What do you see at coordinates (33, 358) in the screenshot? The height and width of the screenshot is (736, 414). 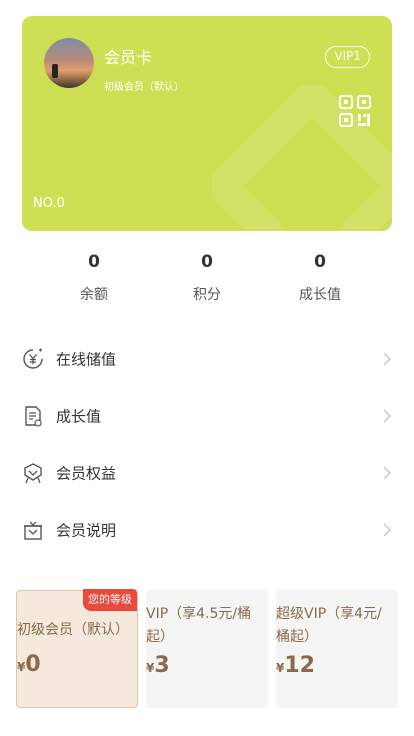 I see `yen-coin-icon` at bounding box center [33, 358].